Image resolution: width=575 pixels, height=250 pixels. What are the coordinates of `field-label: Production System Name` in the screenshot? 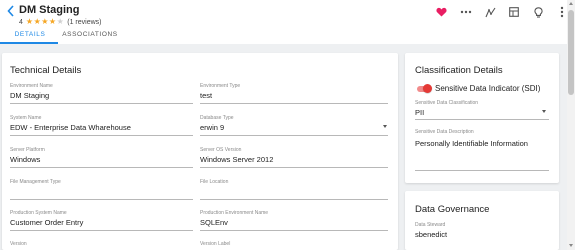 It's located at (38, 213).